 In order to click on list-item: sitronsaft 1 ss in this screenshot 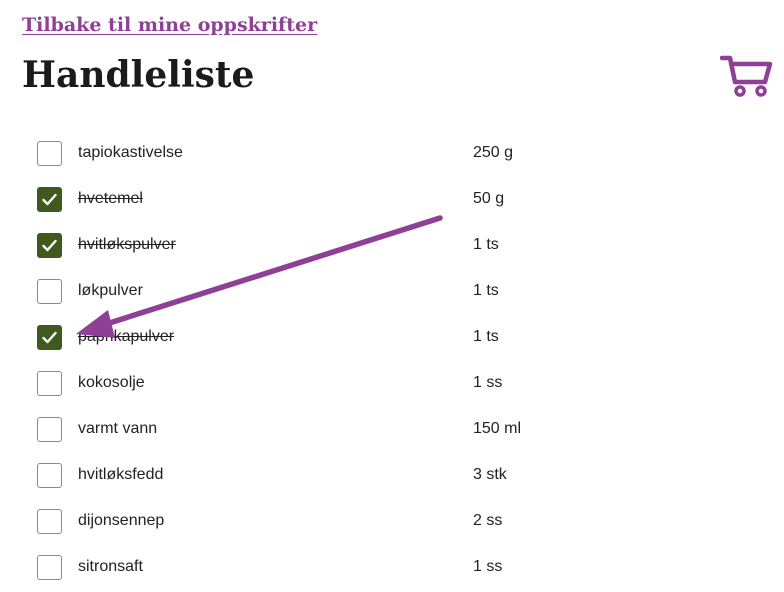, I will do `click(392, 568)`.